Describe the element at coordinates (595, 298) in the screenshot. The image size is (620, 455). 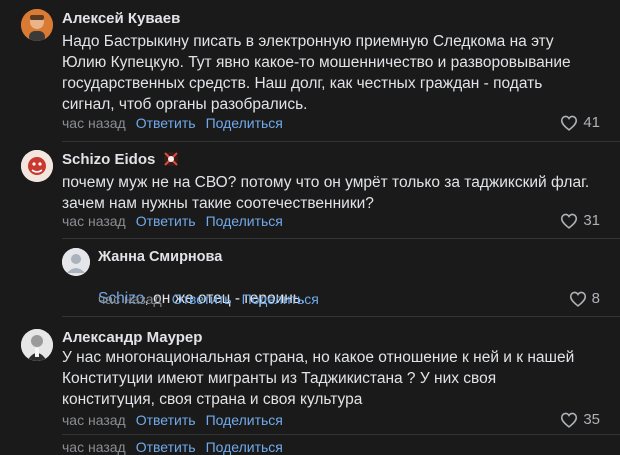
I see `like-count: 8` at that location.